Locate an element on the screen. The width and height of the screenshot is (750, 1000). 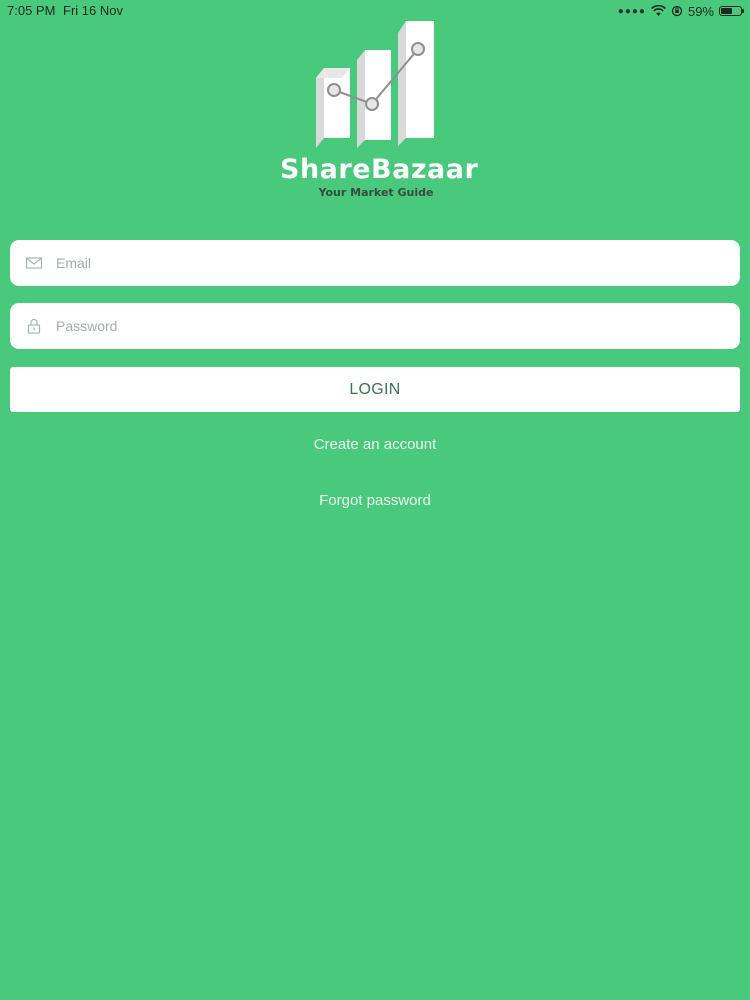
brand-name: ShareBazaar is located at coordinates (379, 169).